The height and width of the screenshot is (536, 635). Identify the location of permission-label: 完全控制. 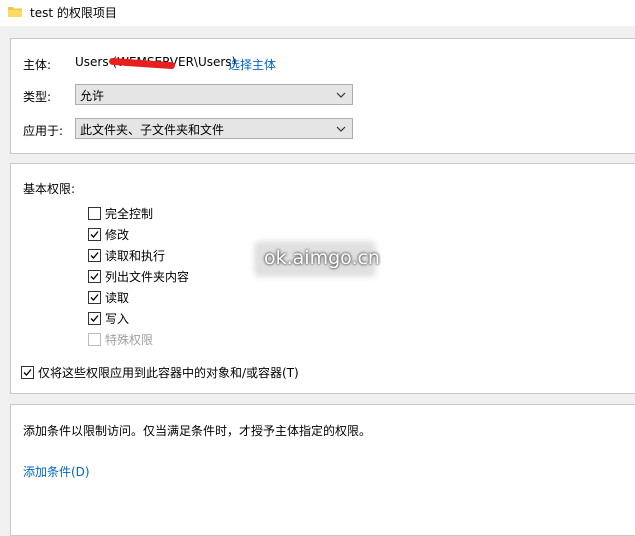
(129, 214).